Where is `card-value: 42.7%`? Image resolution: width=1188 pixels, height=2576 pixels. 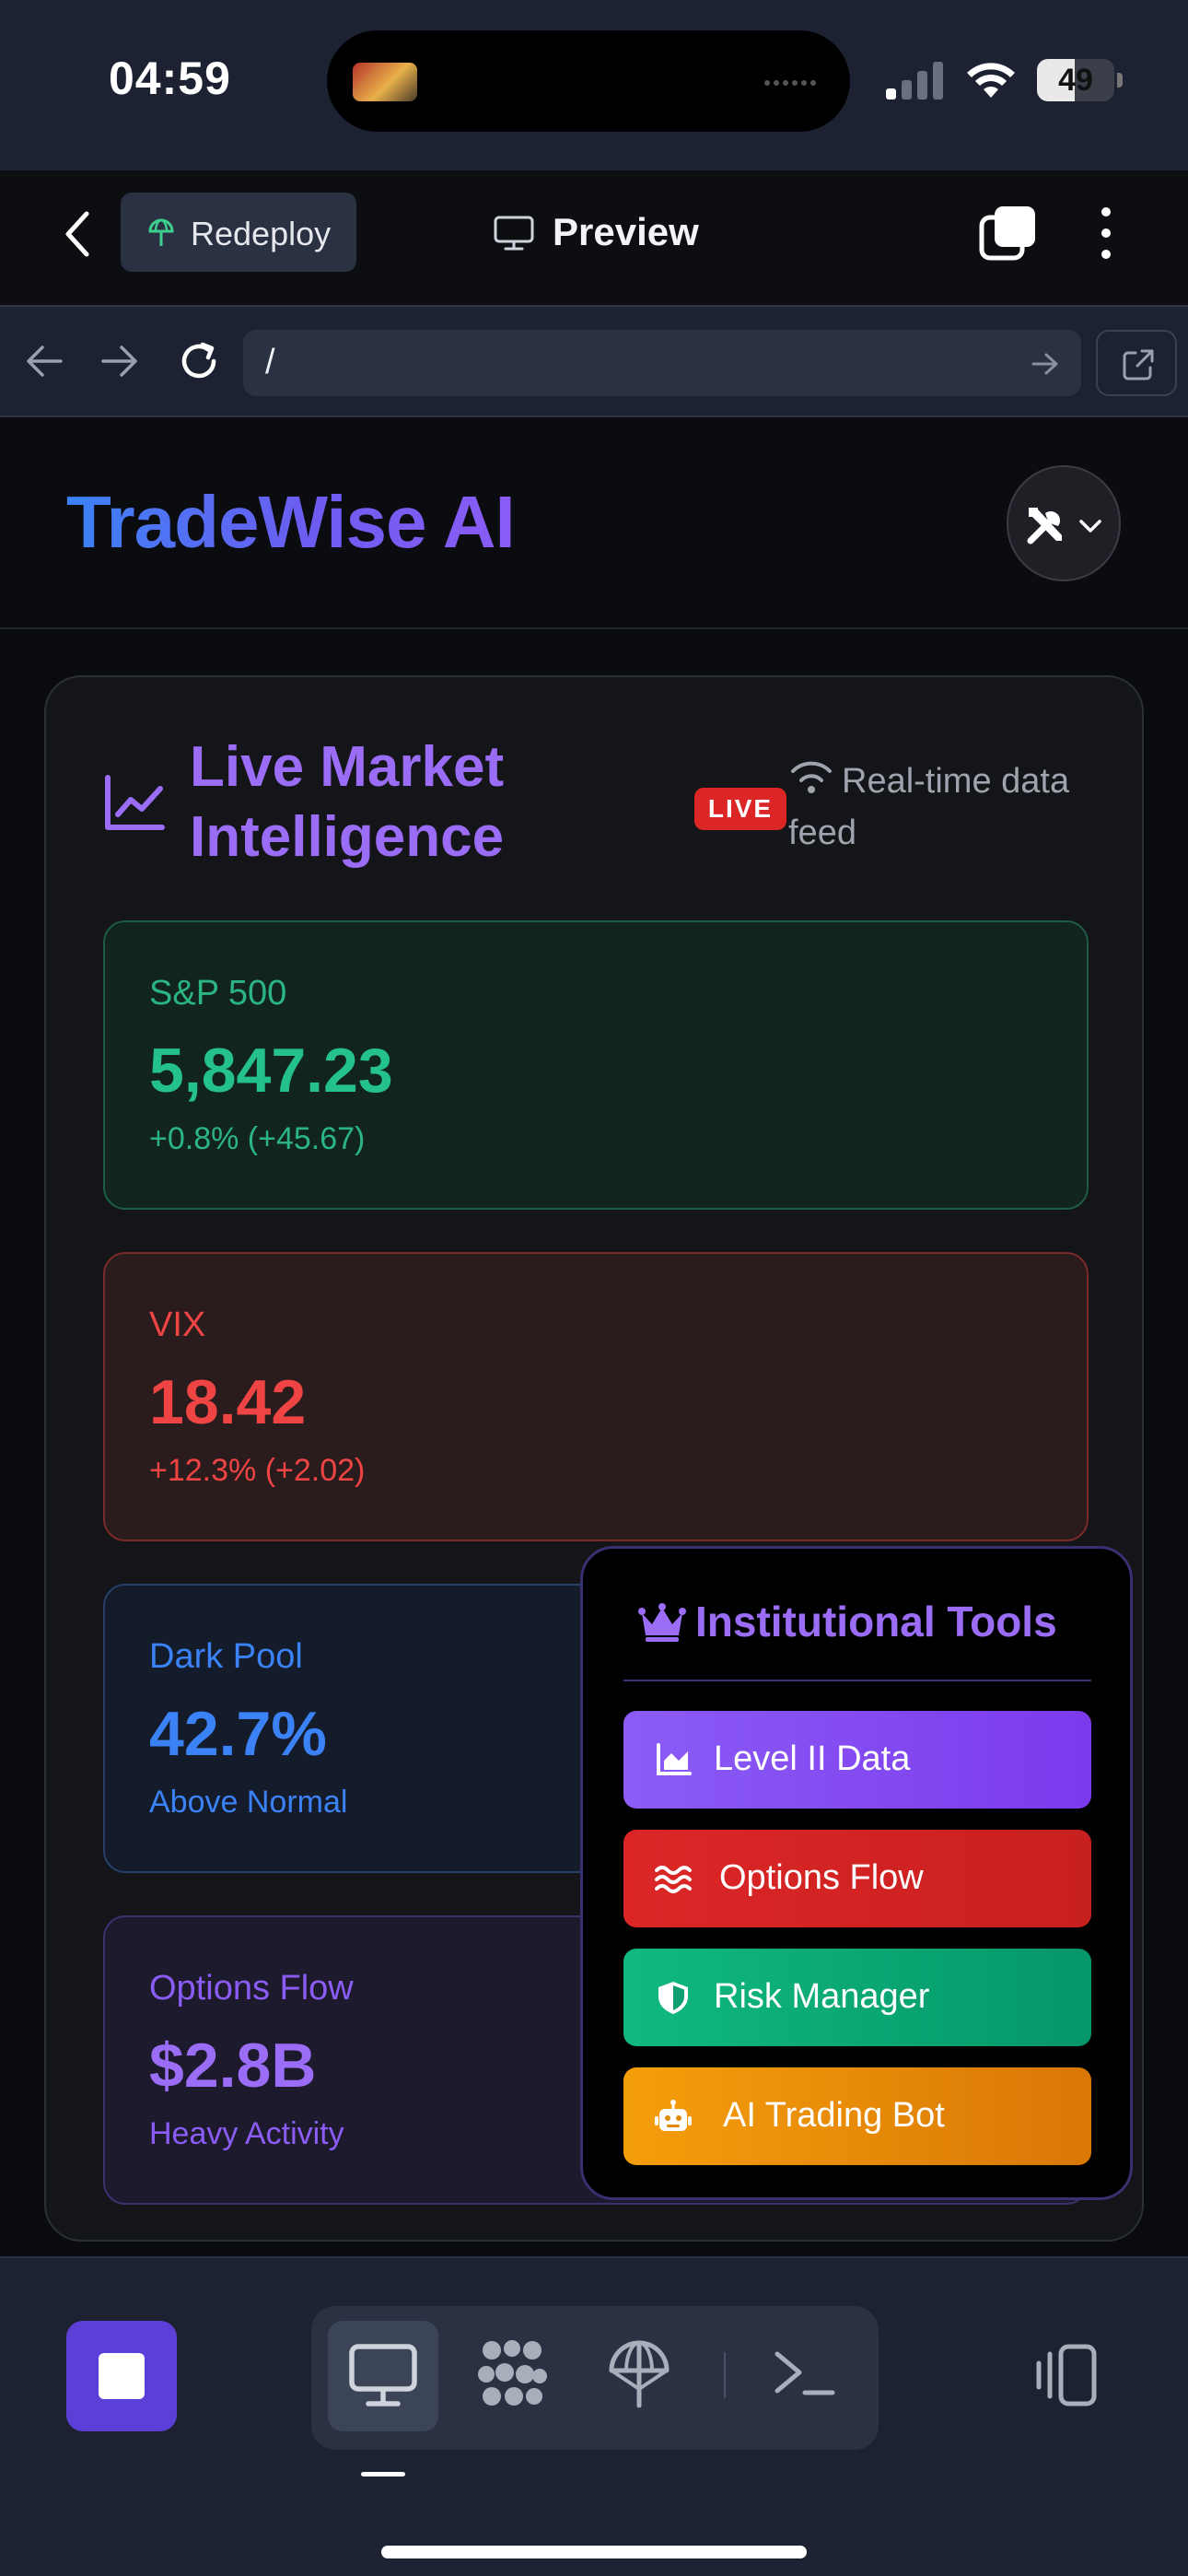
card-value: 42.7% is located at coordinates (238, 1734).